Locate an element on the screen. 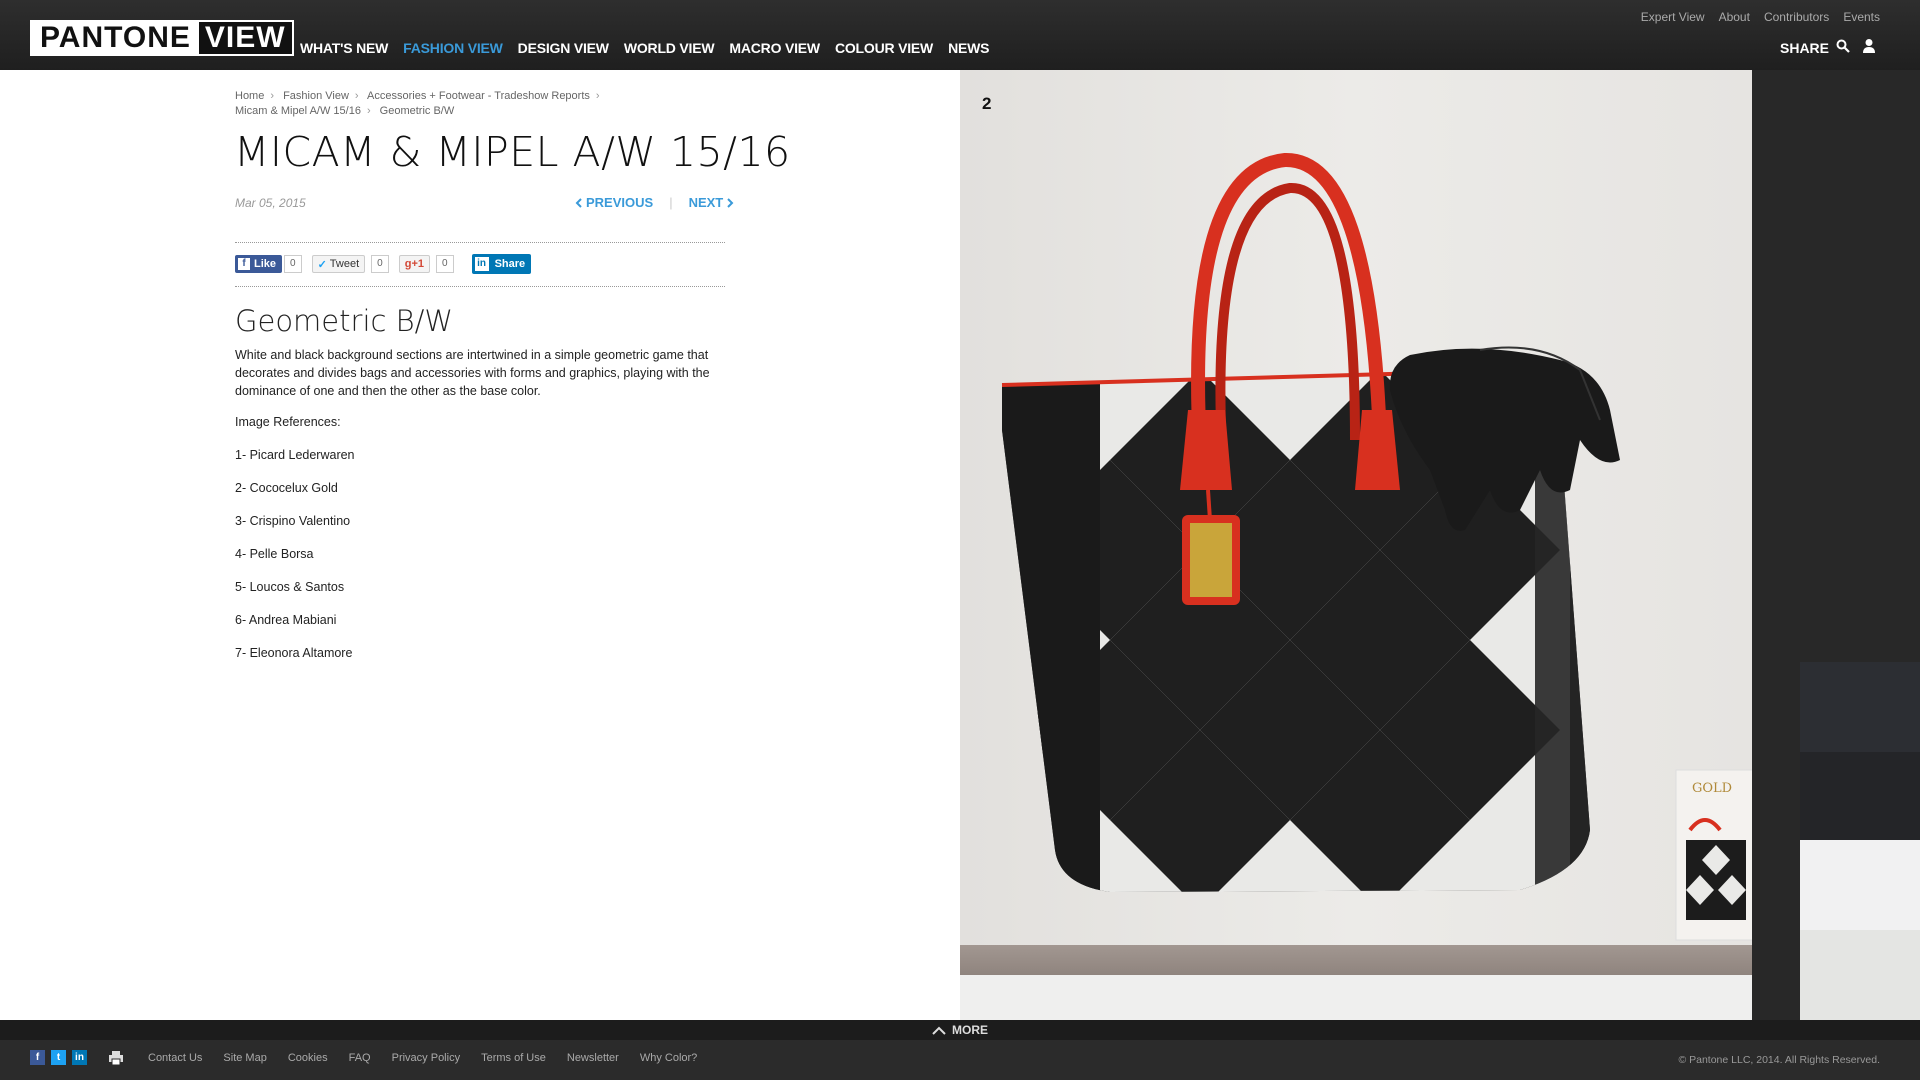 The image size is (1920, 1080). list-item: 3- Crispino Valentino is located at coordinates (293, 521).